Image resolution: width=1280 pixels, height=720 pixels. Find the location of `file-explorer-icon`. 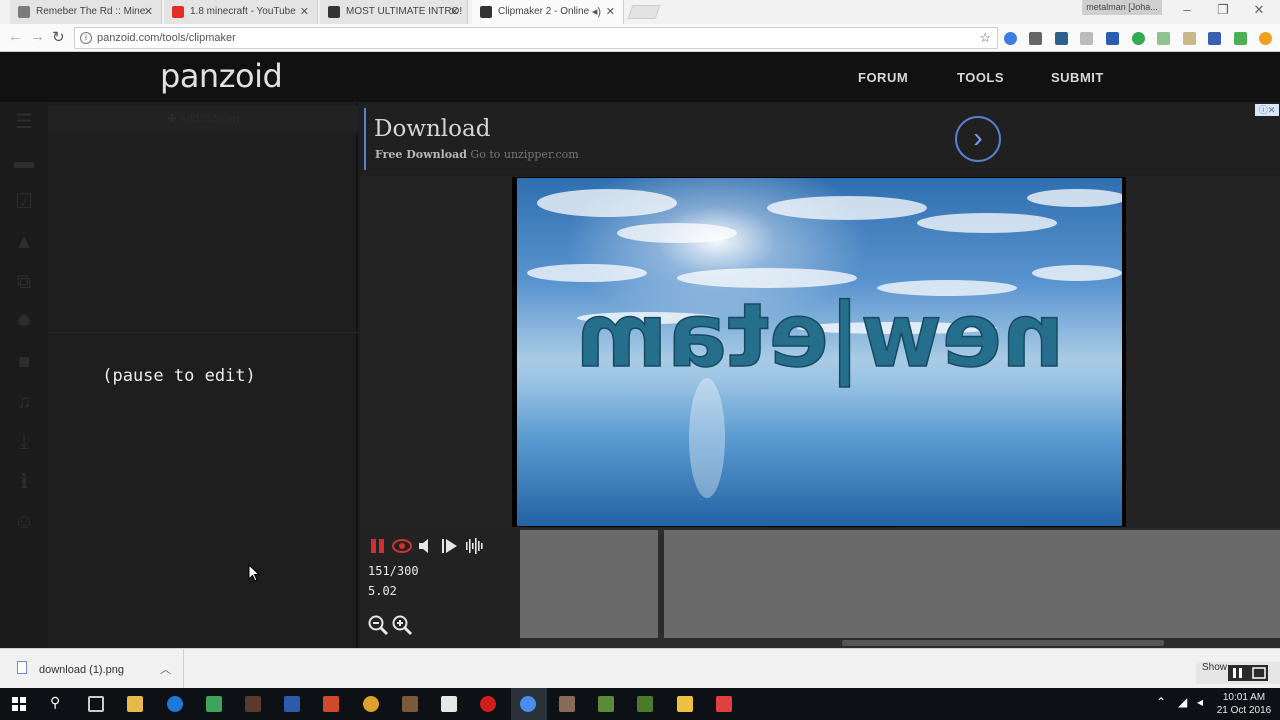

file-explorer-icon is located at coordinates (685, 704).